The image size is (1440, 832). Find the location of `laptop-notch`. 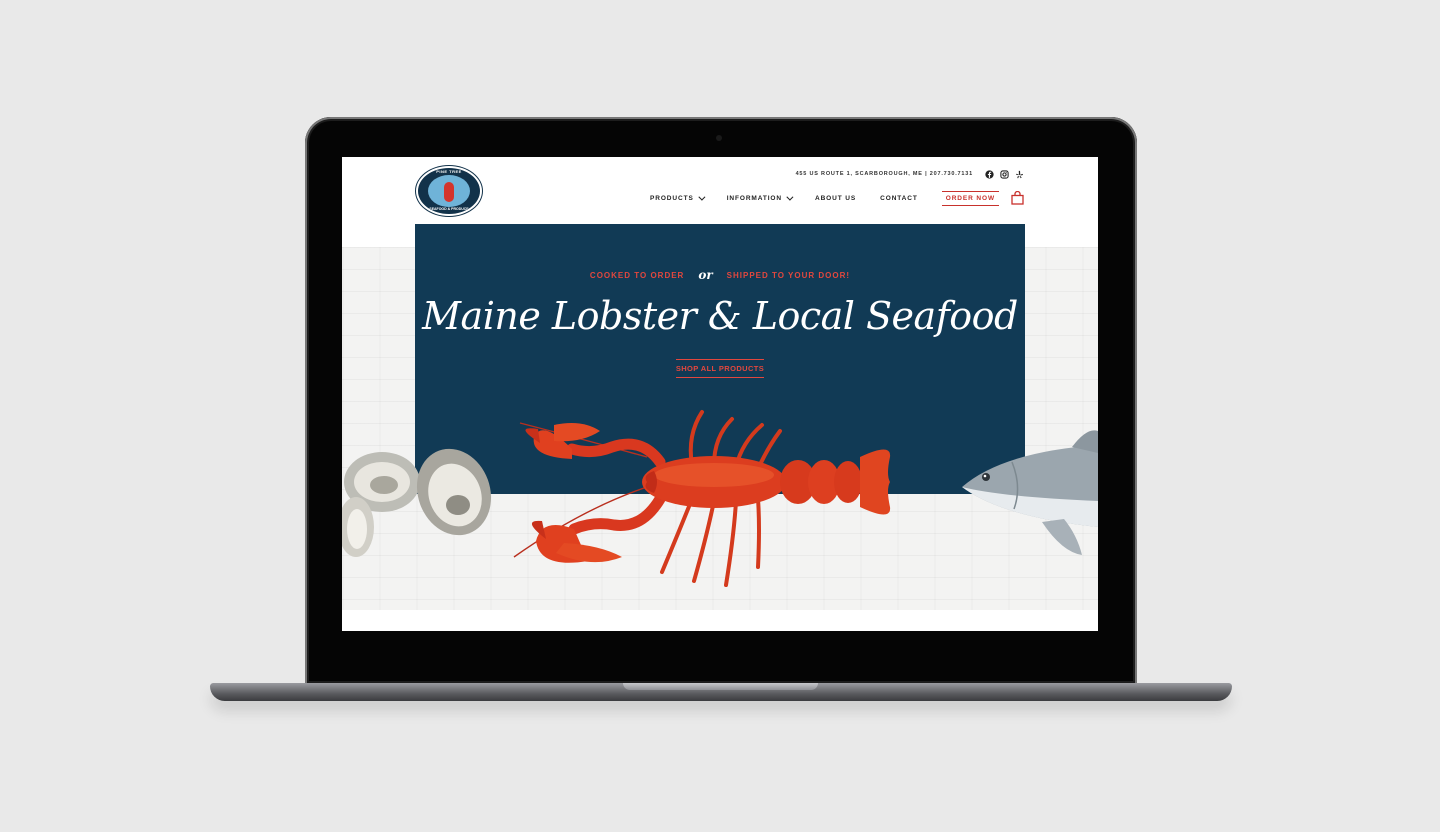

laptop-notch is located at coordinates (720, 686).